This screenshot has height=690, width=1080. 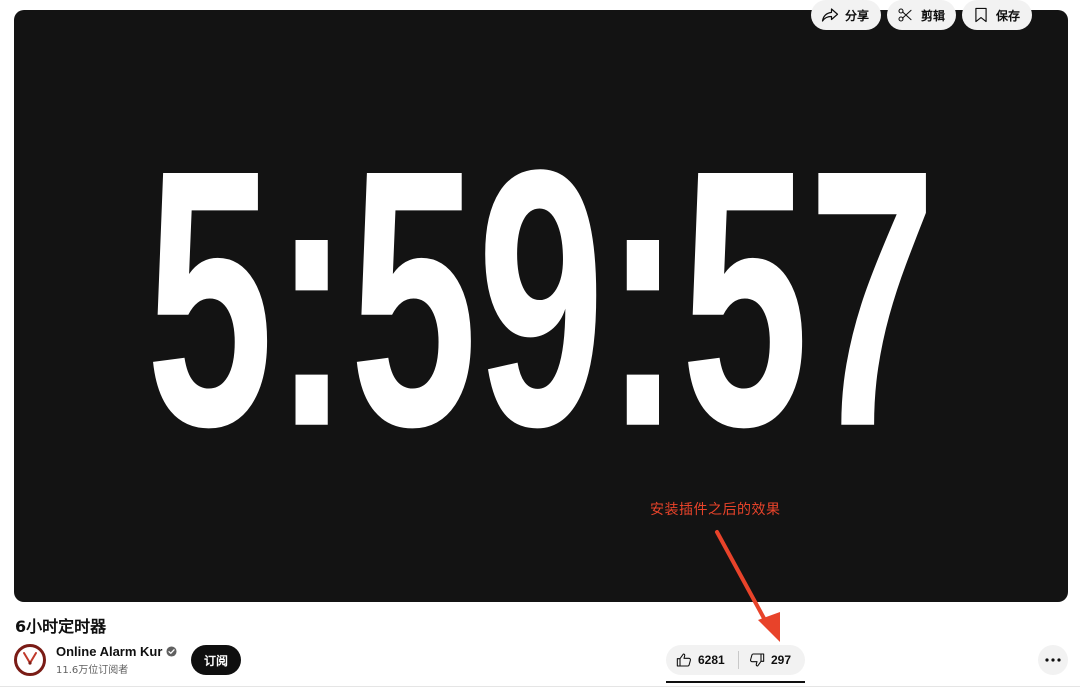 What do you see at coordinates (981, 15) in the screenshot?
I see `bookmark-icon` at bounding box center [981, 15].